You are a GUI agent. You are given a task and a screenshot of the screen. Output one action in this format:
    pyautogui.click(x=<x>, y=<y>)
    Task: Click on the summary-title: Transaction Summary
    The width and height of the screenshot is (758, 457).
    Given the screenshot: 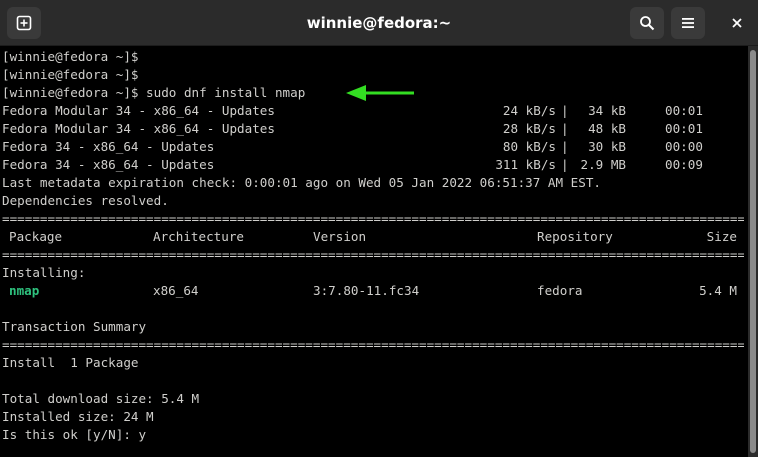 What is the action you would take?
    pyautogui.click(x=74, y=326)
    